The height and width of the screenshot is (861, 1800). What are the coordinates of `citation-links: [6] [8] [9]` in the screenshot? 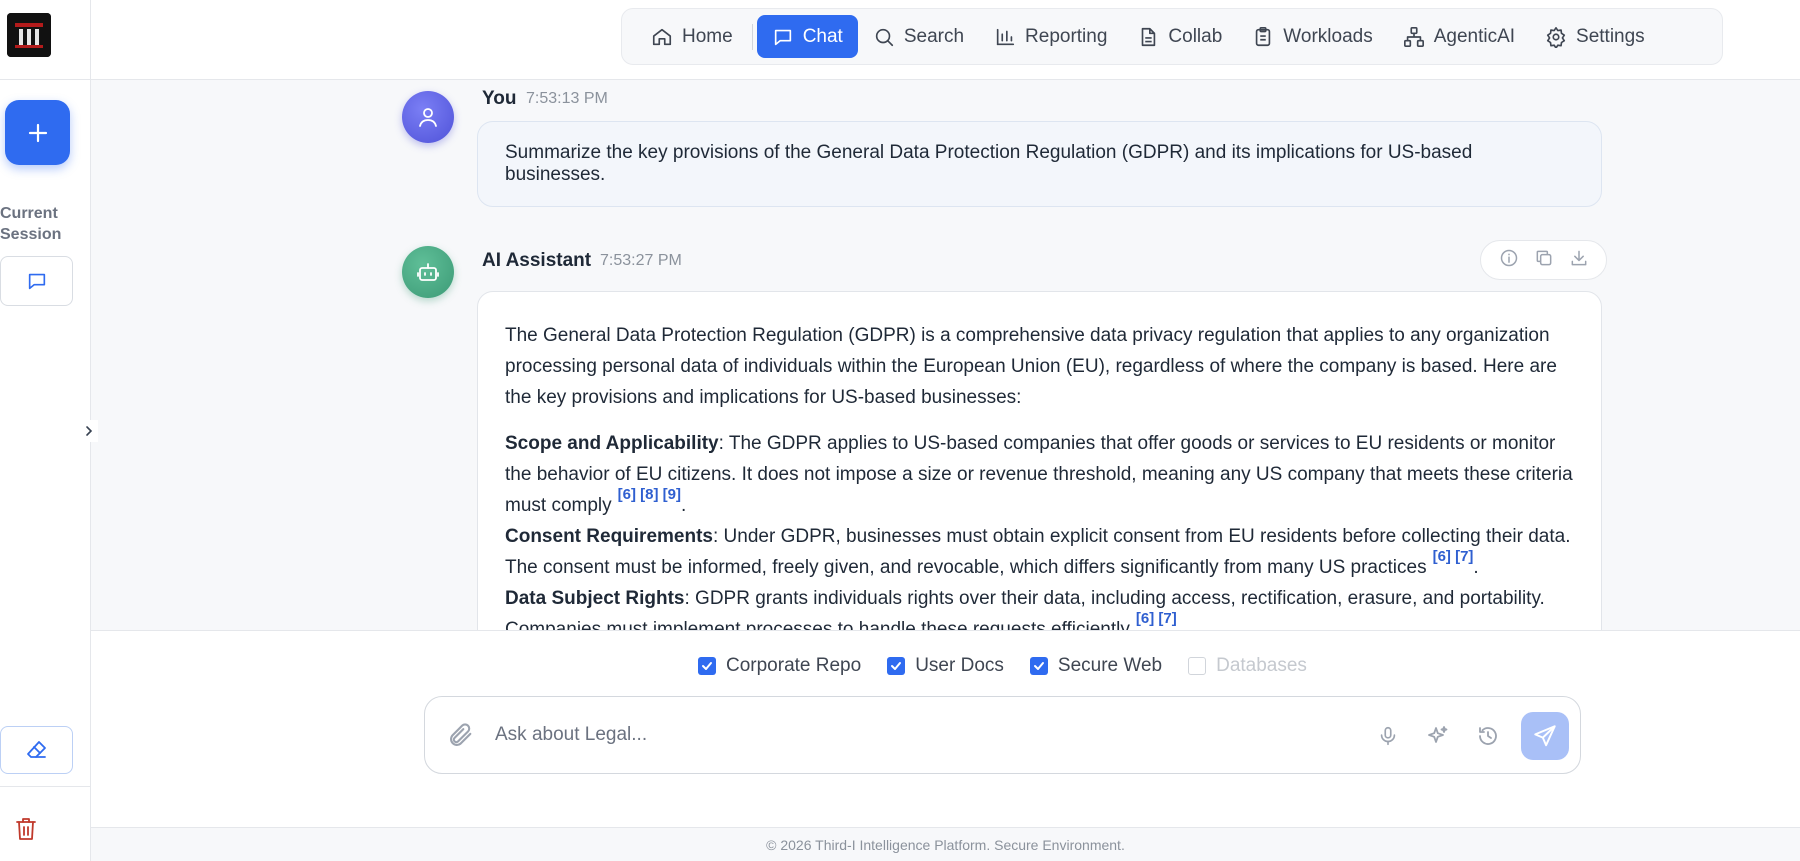 It's located at (649, 494).